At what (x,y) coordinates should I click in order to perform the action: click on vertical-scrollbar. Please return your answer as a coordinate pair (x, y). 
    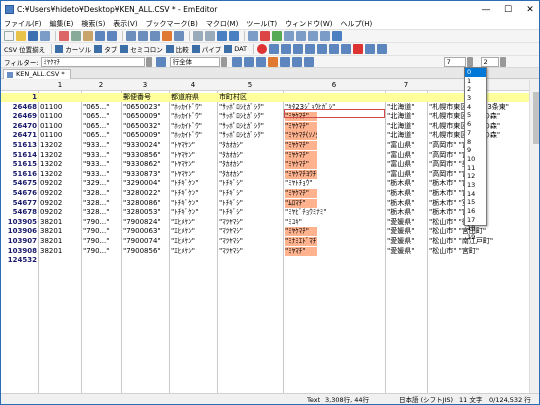
    Looking at the image, I should click on (534, 236).